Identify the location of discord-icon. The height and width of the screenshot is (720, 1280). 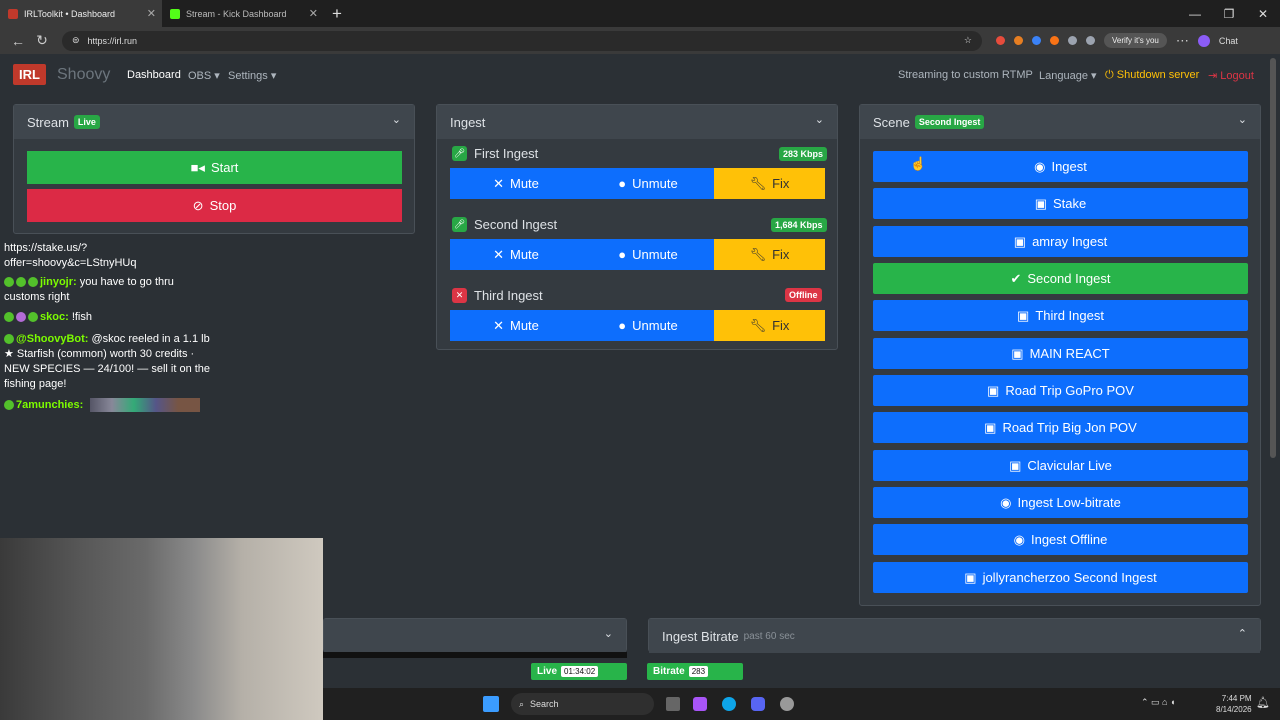
(758, 704).